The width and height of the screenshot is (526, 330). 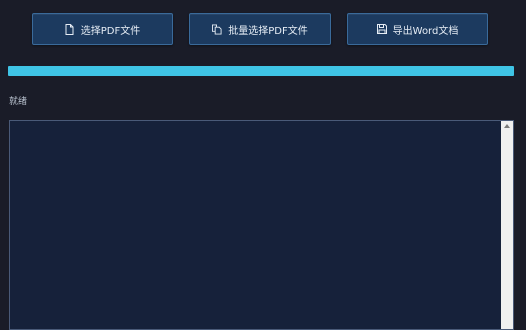 What do you see at coordinates (268, 31) in the screenshot?
I see `batch-select-pdf-label: 批量选择PDF文件` at bounding box center [268, 31].